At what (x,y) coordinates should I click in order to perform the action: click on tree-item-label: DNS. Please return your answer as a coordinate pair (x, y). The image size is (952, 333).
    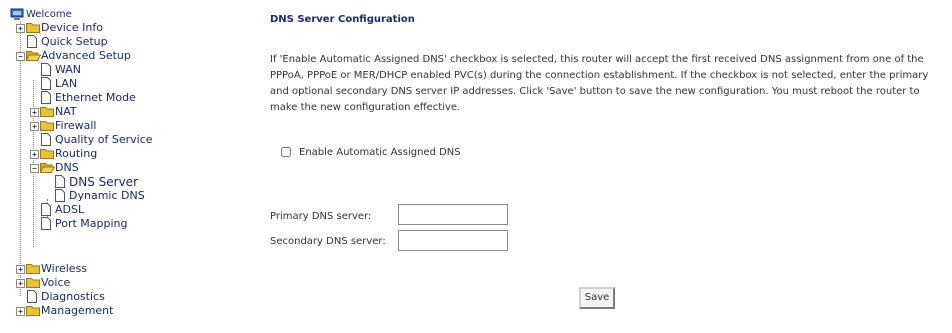
    Looking at the image, I should click on (67, 167).